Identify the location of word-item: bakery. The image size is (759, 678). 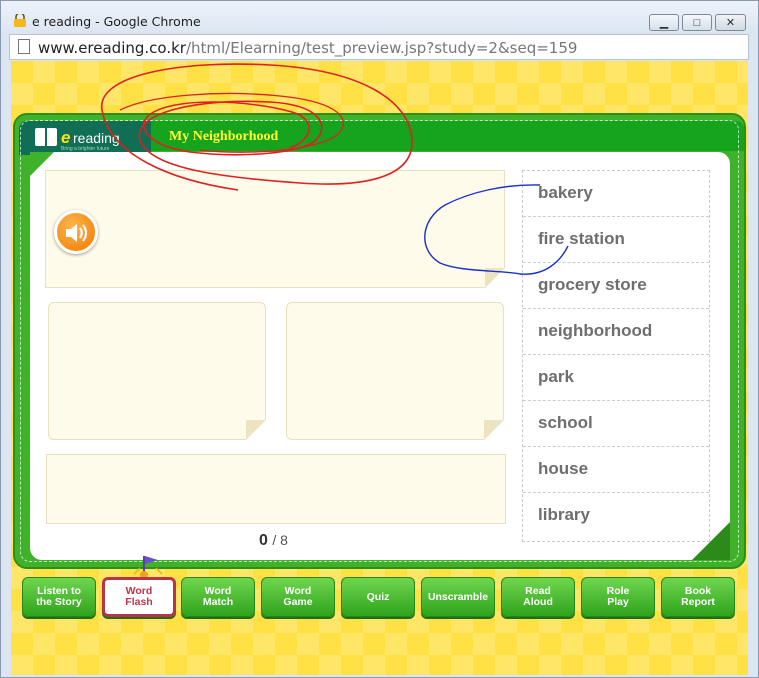
(616, 194).